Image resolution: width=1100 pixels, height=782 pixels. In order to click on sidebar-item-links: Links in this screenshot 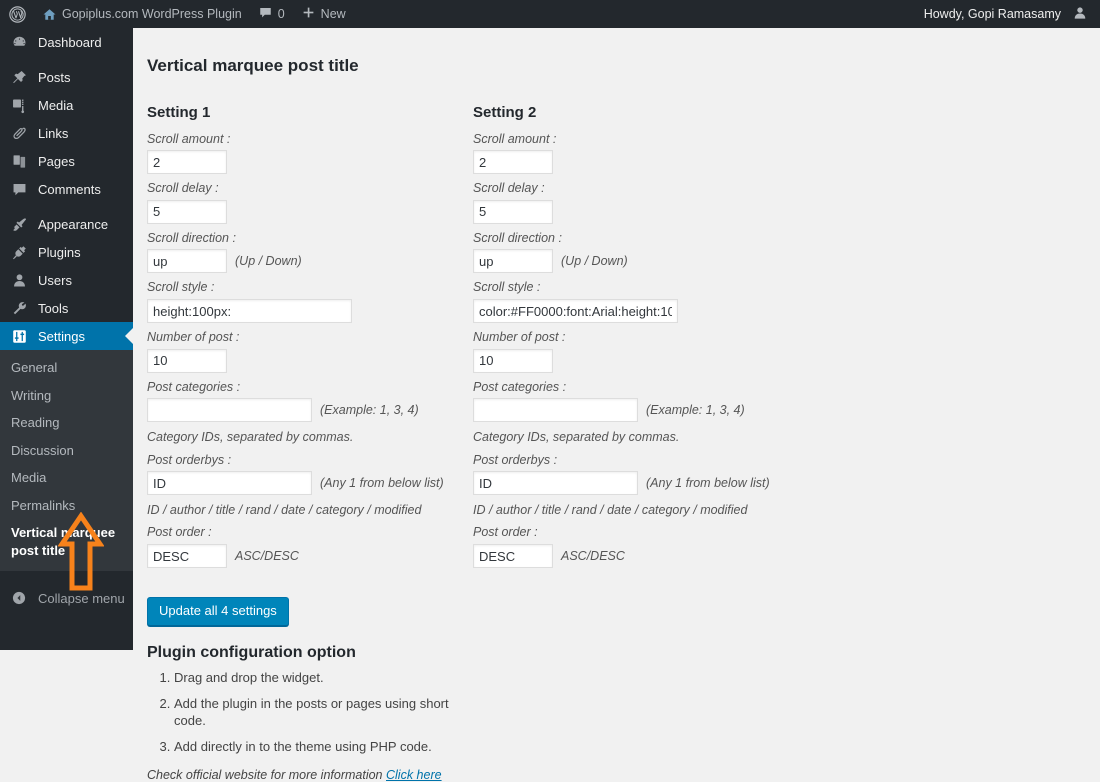, I will do `click(66, 133)`.